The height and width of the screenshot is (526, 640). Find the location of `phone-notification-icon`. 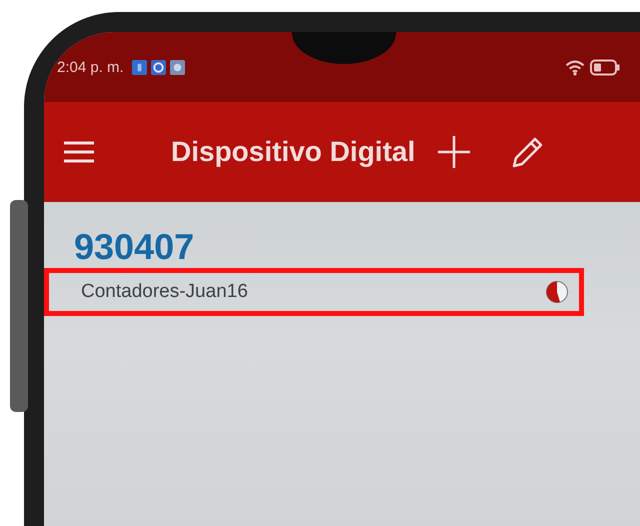

phone-notification-icon is located at coordinates (139, 67).